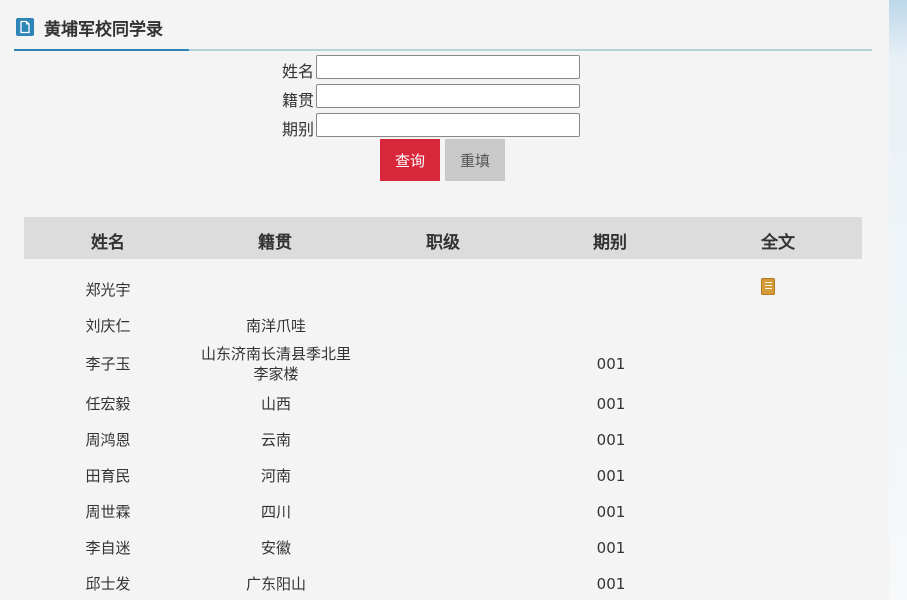  I want to click on cell-origin: 河南, so click(275, 476).